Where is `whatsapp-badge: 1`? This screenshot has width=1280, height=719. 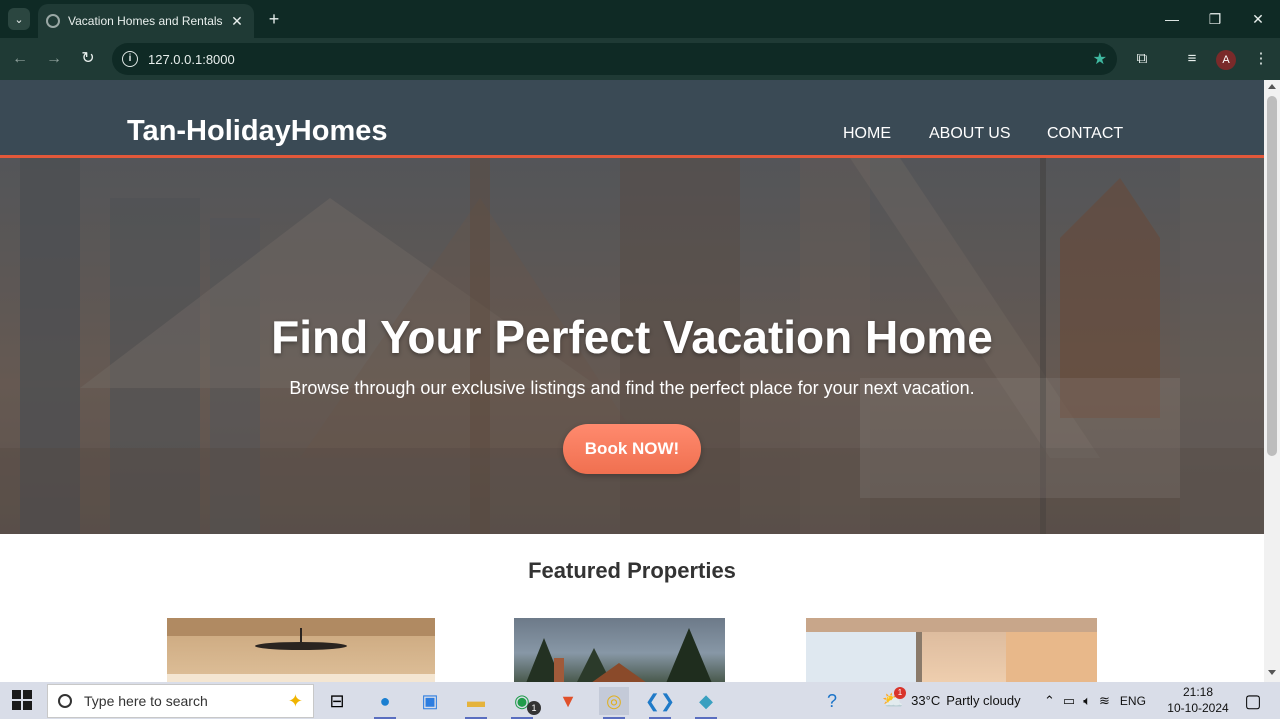 whatsapp-badge: 1 is located at coordinates (534, 708).